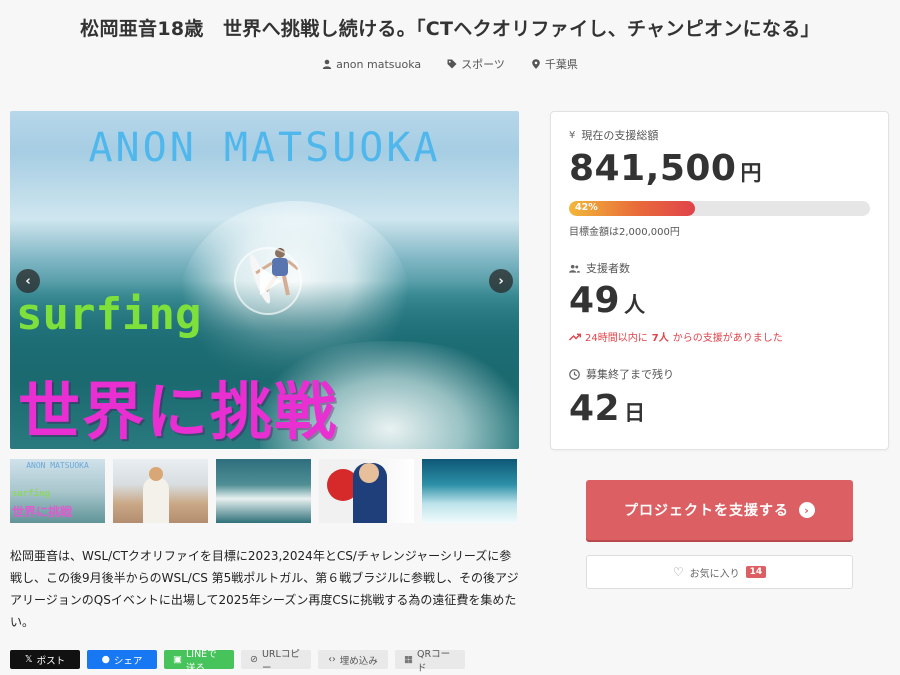 Image resolution: width=900 pixels, height=675 pixels. I want to click on total-amount: 841,500 円, so click(665, 168).